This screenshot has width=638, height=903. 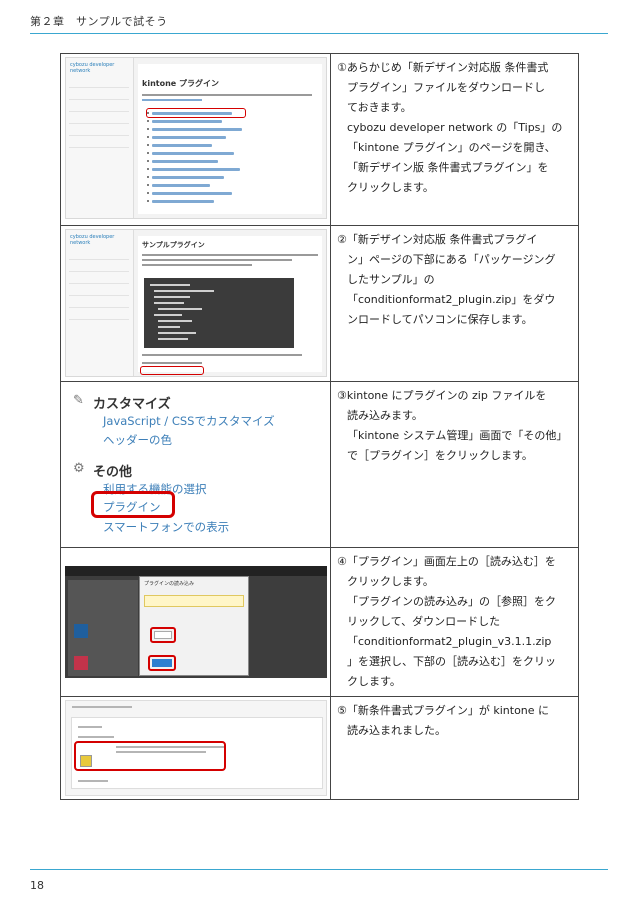 I want to click on screenshot-plugin-import: プラグインの読み込み, so click(x=196, y=622).